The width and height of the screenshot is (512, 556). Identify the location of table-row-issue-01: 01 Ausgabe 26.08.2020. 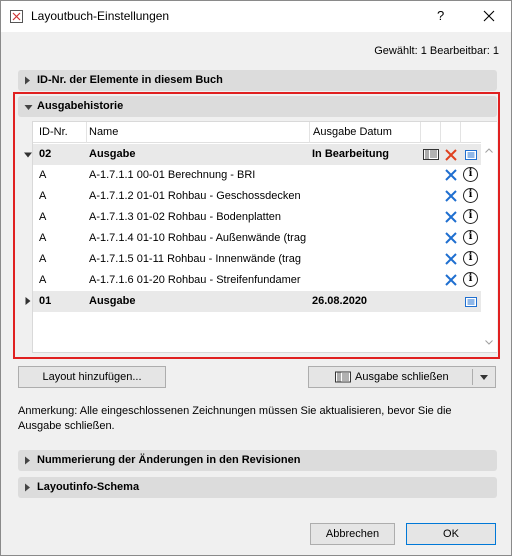
(253, 301).